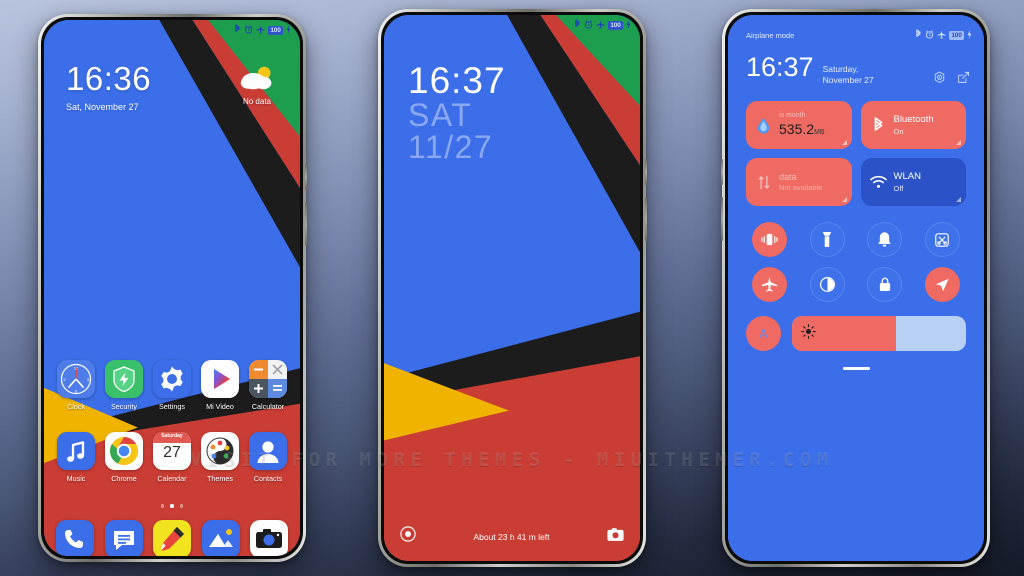 This screenshot has height=576, width=1024. Describe the element at coordinates (780, 67) in the screenshot. I see `qs-clock-time: 16:37` at that location.